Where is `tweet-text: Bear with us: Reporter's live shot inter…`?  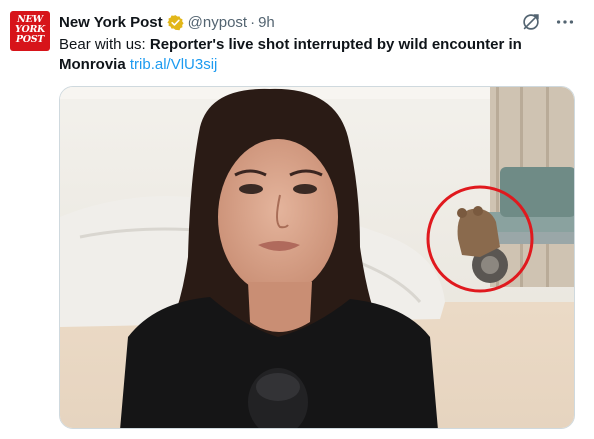
tweet-text: Bear with us: Reporter's live shot inter… is located at coordinates (299, 55).